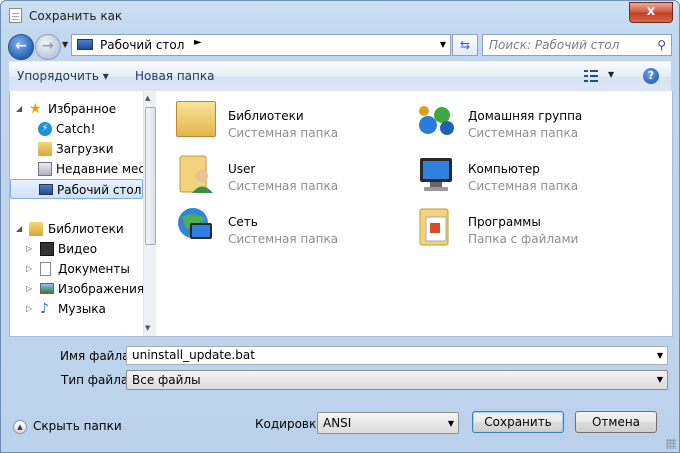  I want to click on search-input: Поиск: Рабочий стол ⚲, so click(577, 45).